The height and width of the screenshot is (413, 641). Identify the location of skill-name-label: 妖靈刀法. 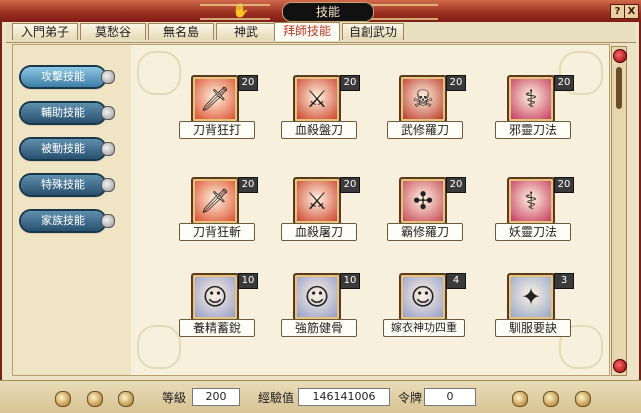
(533, 232).